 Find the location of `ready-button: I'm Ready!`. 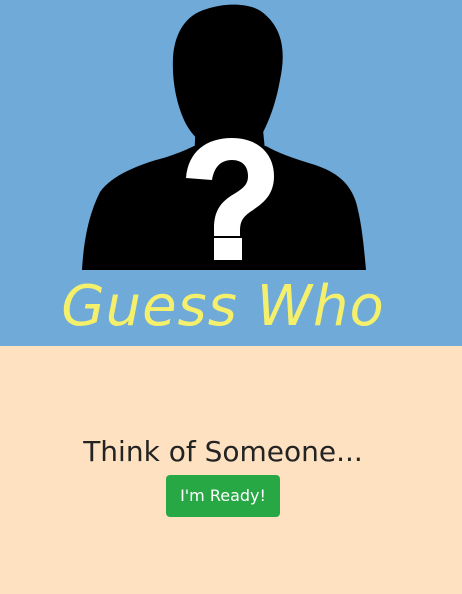

ready-button: I'm Ready! is located at coordinates (223, 496).